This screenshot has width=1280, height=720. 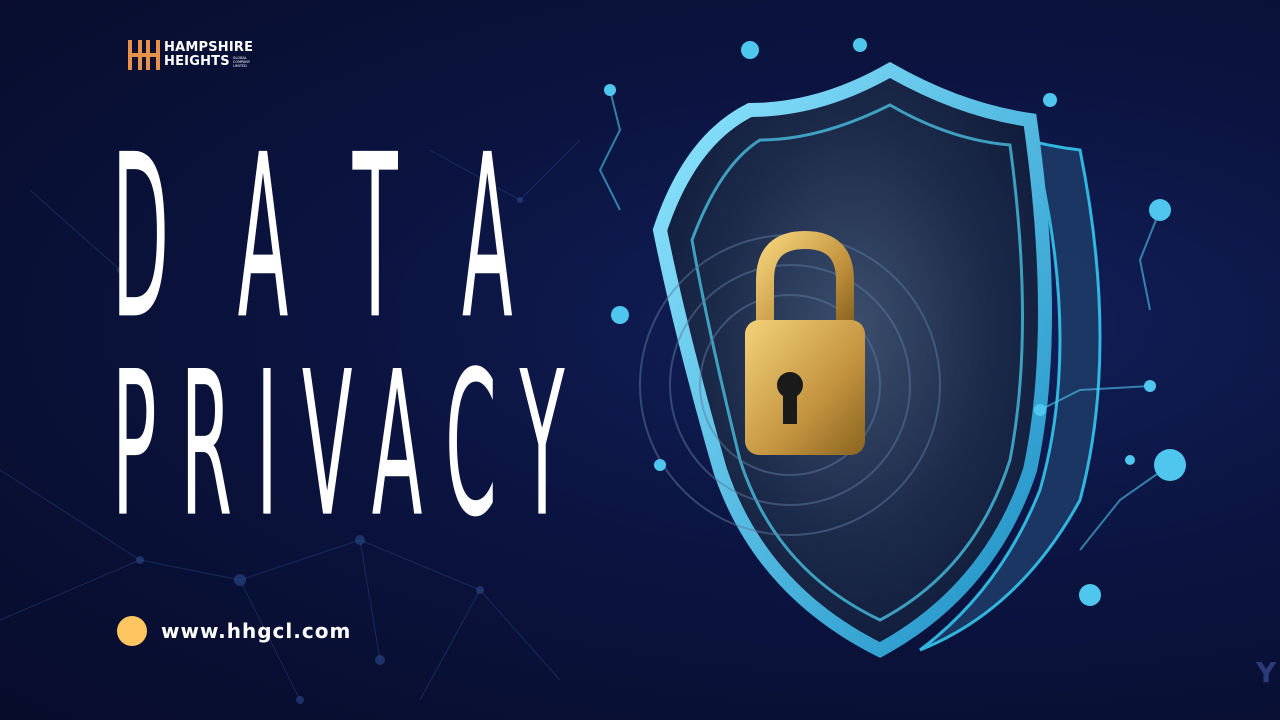 I want to click on website-link: www.hhgcl.com, so click(x=256, y=631).